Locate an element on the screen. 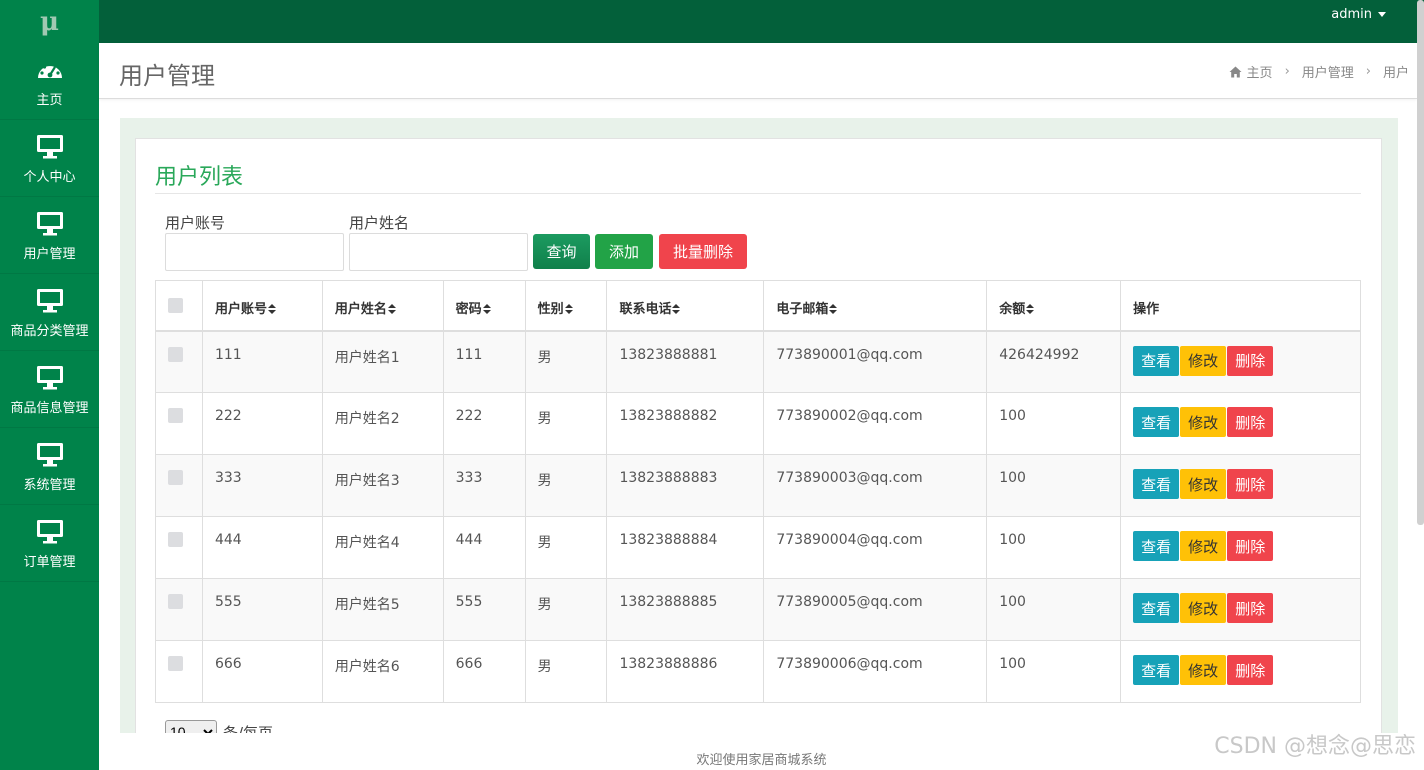 The image size is (1424, 770). cell-name: 用户姓名4 is located at coordinates (382, 547).